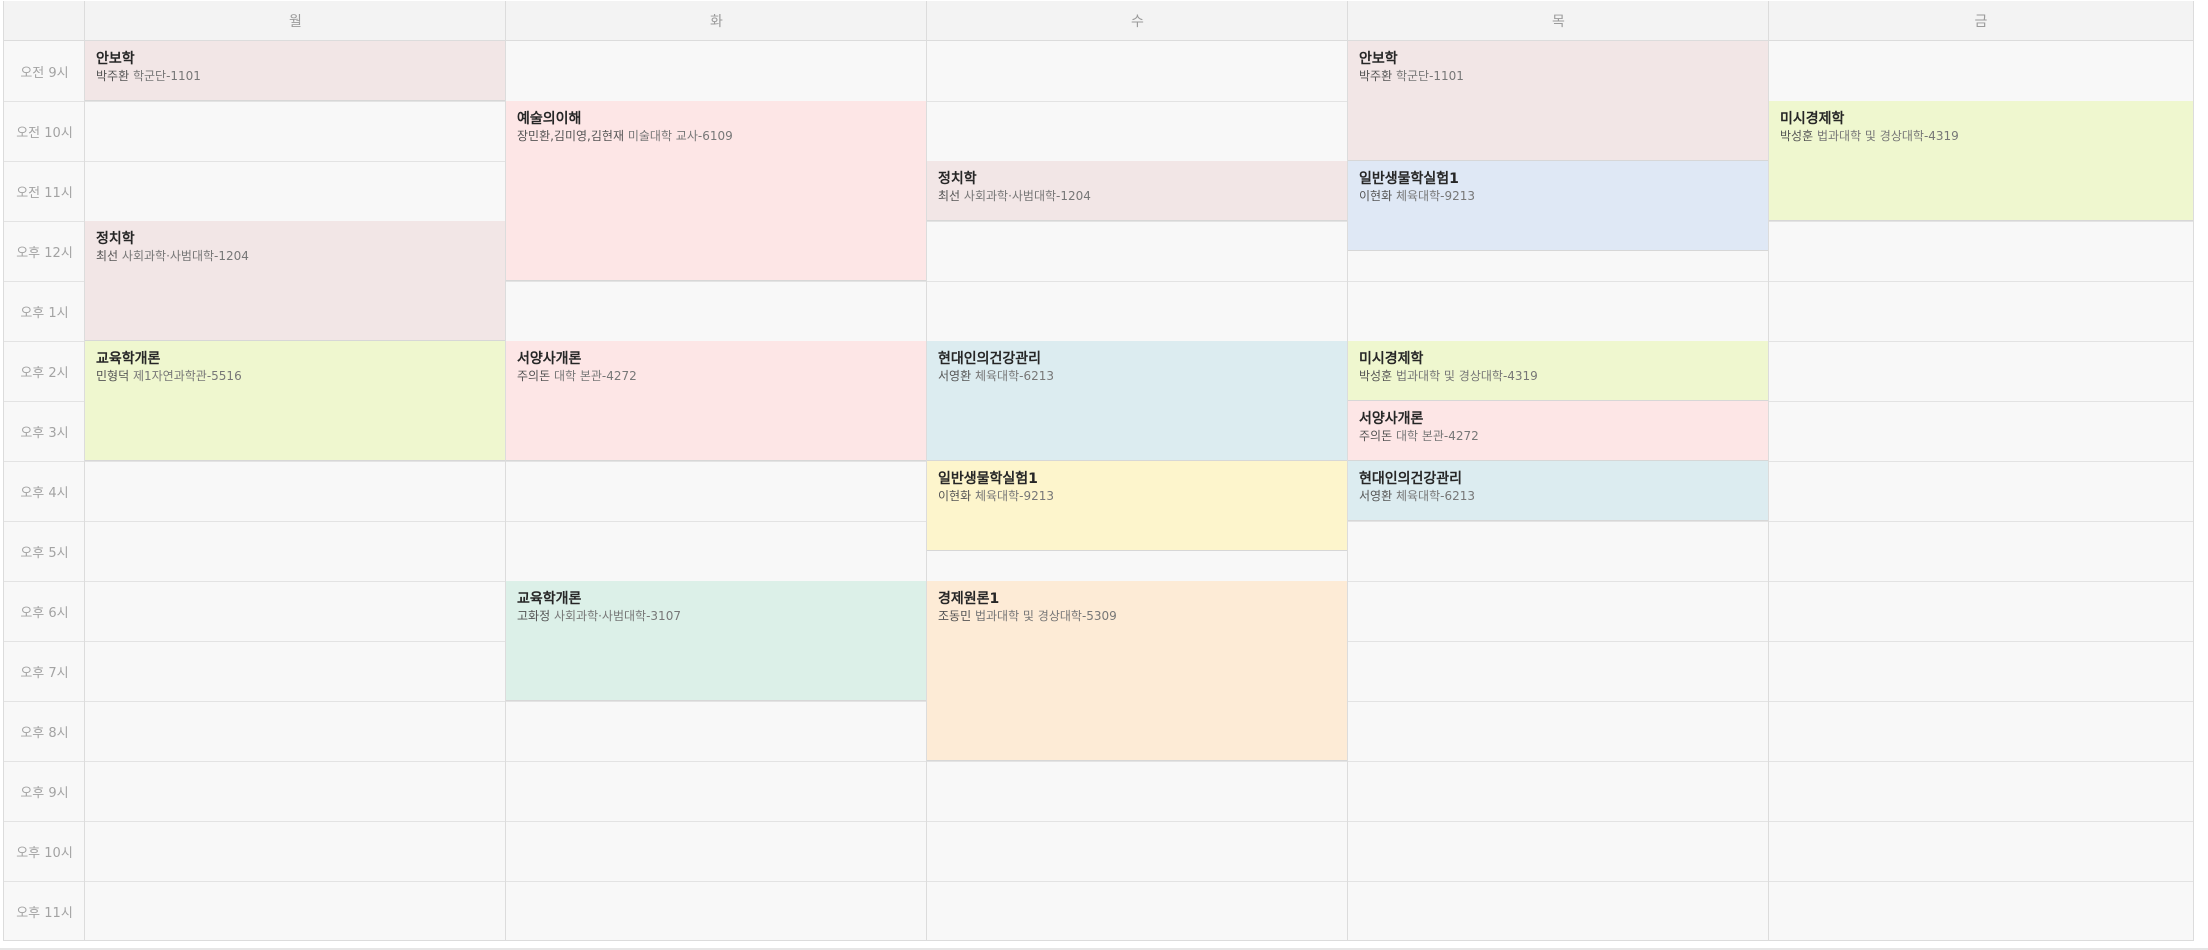  Describe the element at coordinates (44, 73) in the screenshot. I see `time-label: 오전 9시` at that location.